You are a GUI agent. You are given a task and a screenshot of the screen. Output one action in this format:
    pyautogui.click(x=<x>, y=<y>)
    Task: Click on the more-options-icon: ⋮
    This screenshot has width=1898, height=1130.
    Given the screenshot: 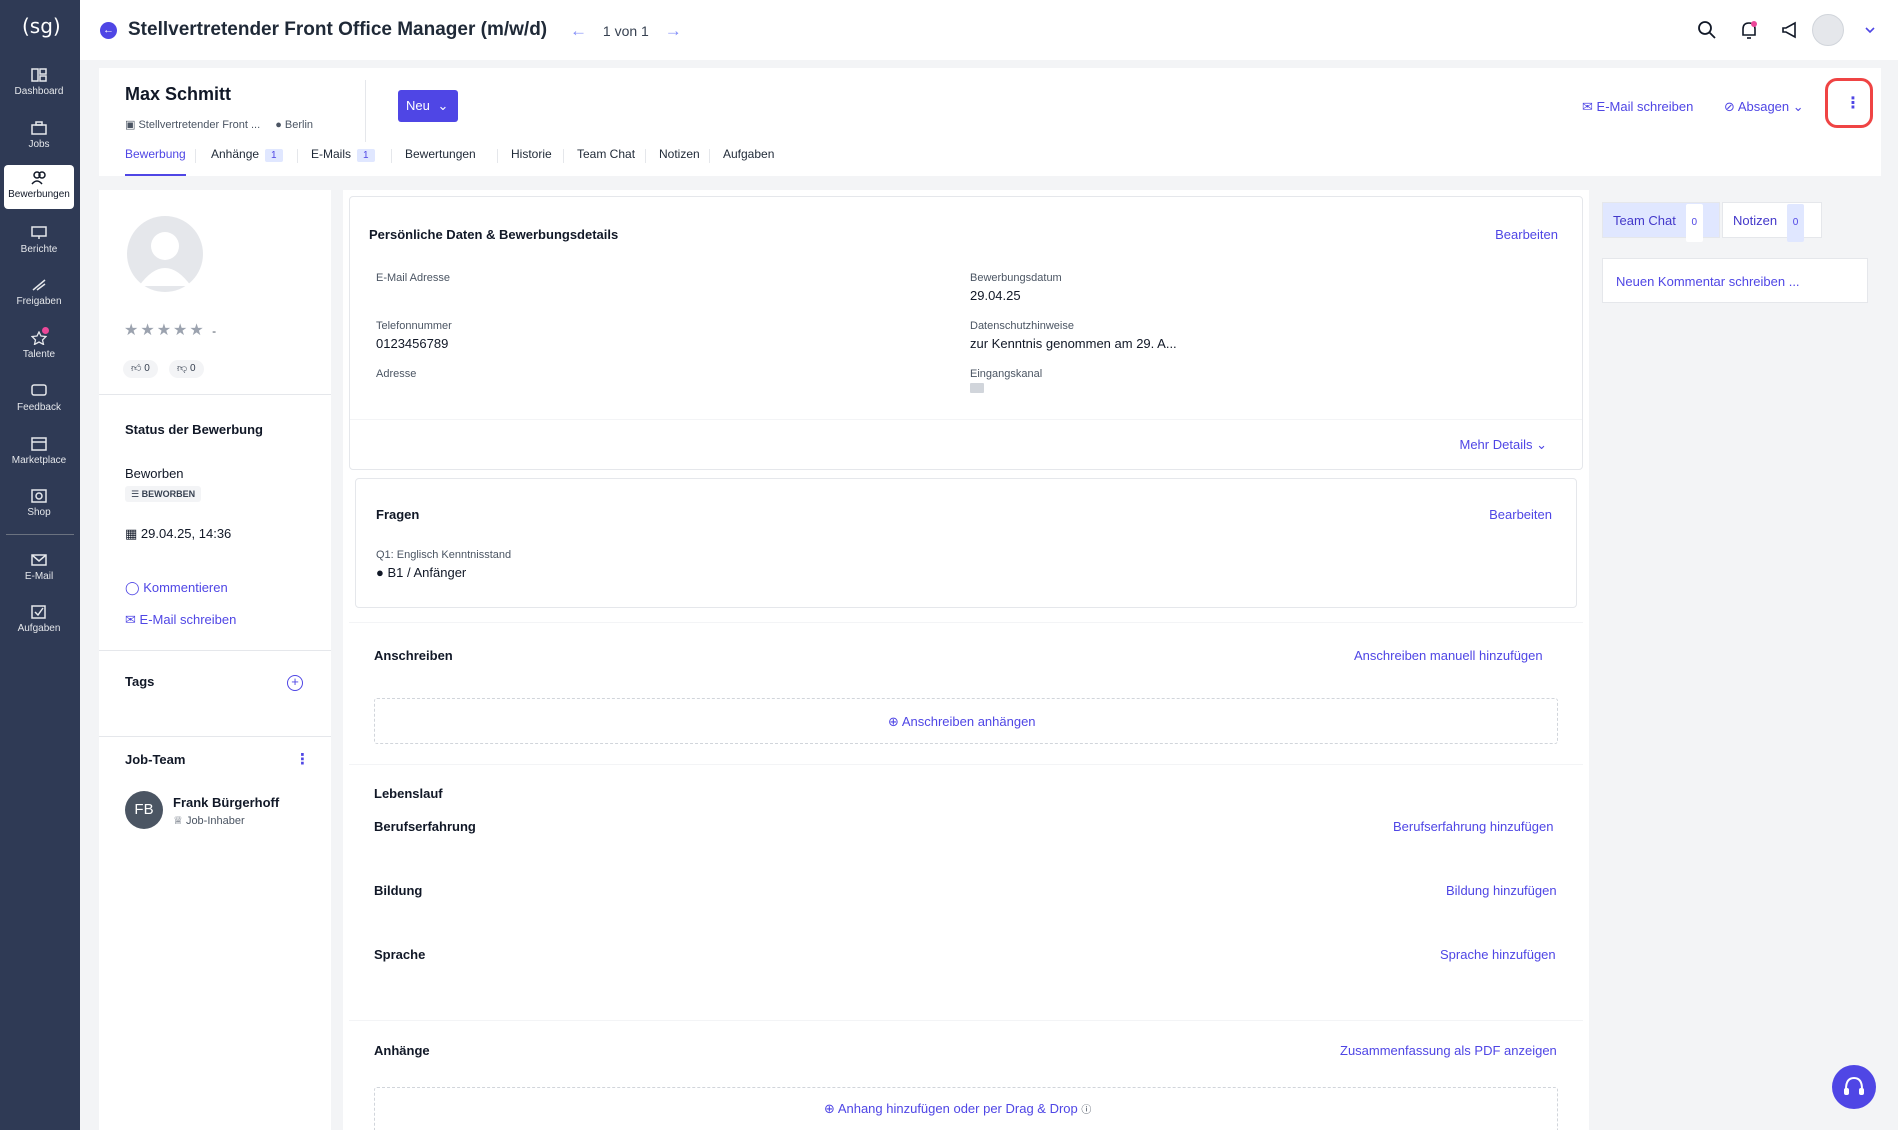 What is the action you would take?
    pyautogui.click(x=1853, y=103)
    